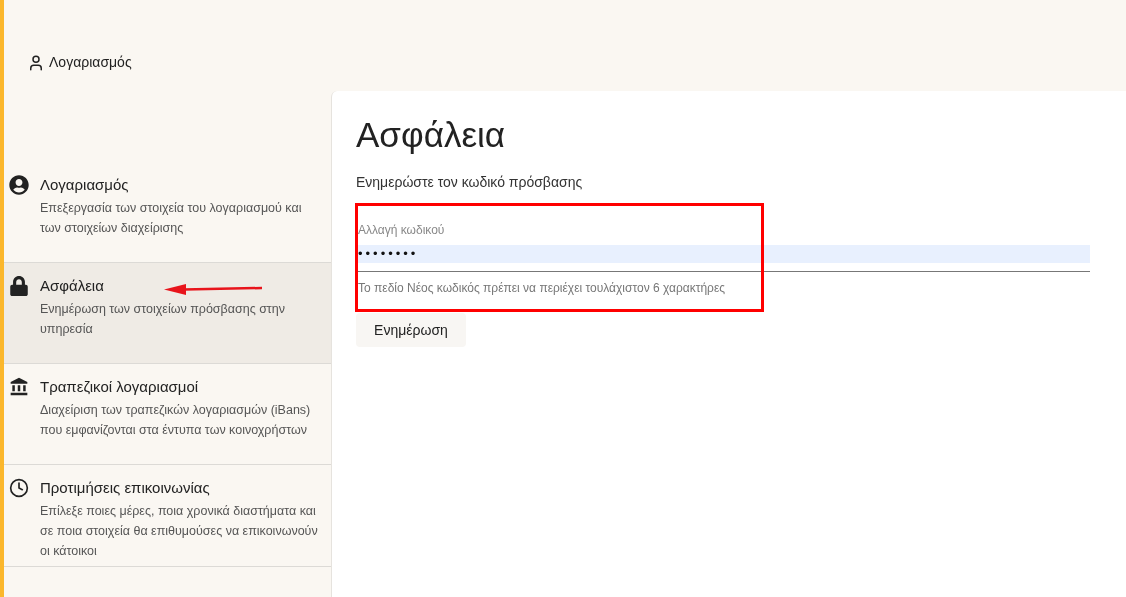 This screenshot has width=1126, height=597. I want to click on helper-text: Το πεδίο Νέος κωδικός πρέπει να περιέχει τουλάχιστον 6 χαρακτήρες, so click(542, 288).